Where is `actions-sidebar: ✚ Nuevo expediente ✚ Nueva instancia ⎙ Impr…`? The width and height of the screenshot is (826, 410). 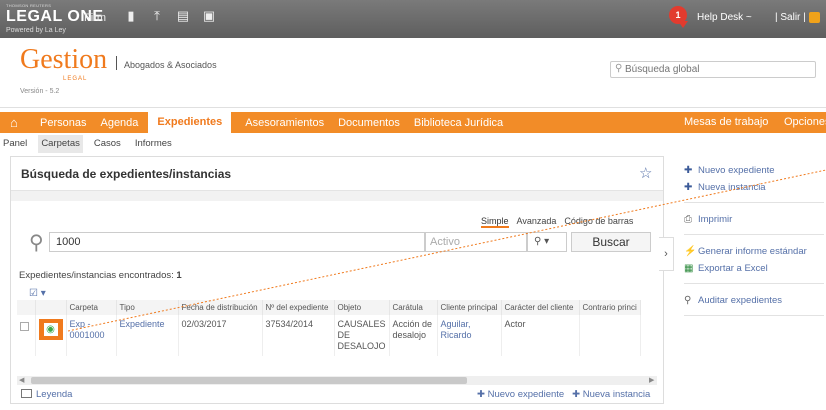 actions-sidebar: ✚ Nuevo expediente ✚ Nueva instancia ⎙ Impr… is located at coordinates (754, 241).